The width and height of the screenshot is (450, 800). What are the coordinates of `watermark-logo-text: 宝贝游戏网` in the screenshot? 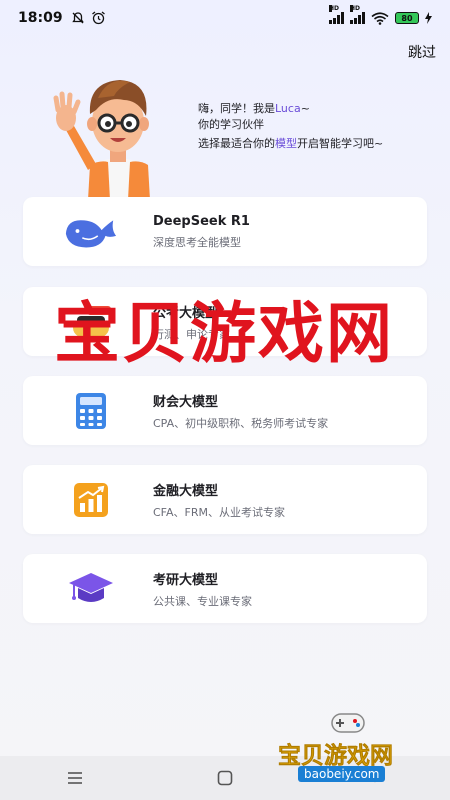 It's located at (336, 756).